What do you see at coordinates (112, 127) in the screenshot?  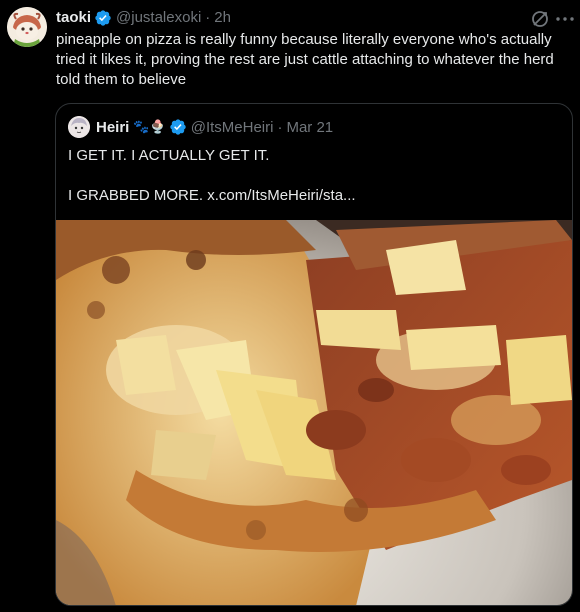 I see `quote-author-name: Heiri` at bounding box center [112, 127].